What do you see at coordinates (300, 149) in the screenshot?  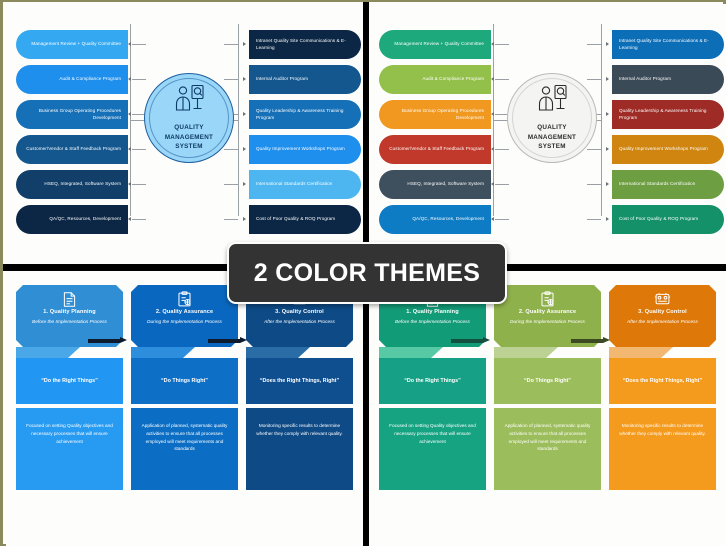 I see `qms-right-item-label: Quality Improvement Workshops Program` at bounding box center [300, 149].